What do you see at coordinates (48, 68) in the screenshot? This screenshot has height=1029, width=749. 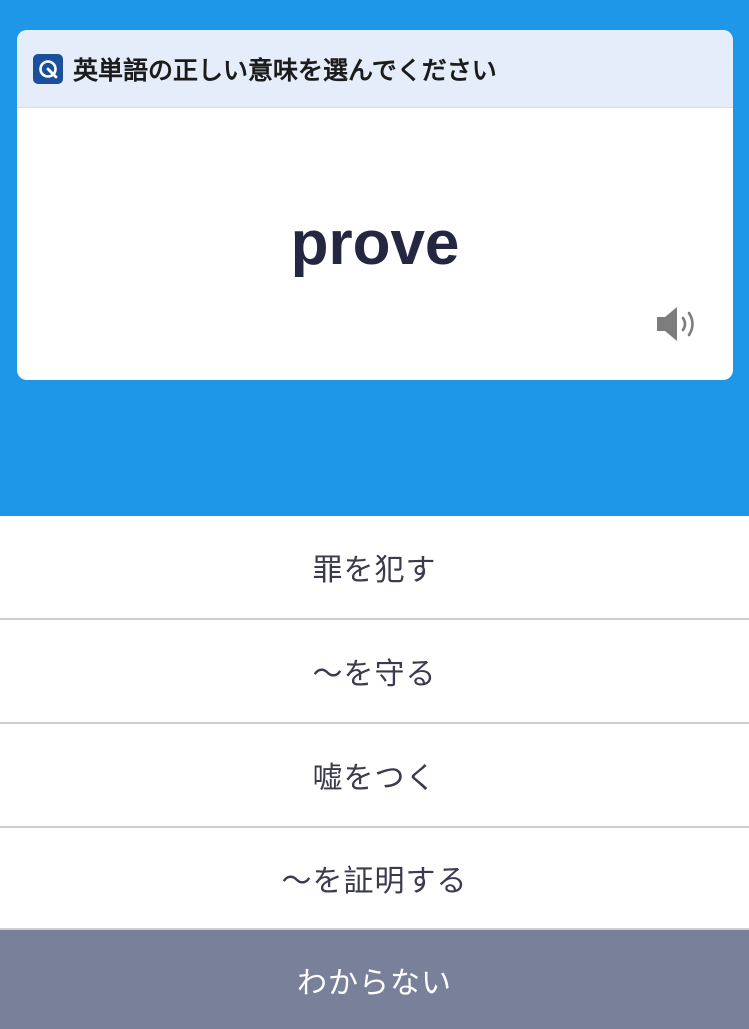 I see `quiz-logo-icon` at bounding box center [48, 68].